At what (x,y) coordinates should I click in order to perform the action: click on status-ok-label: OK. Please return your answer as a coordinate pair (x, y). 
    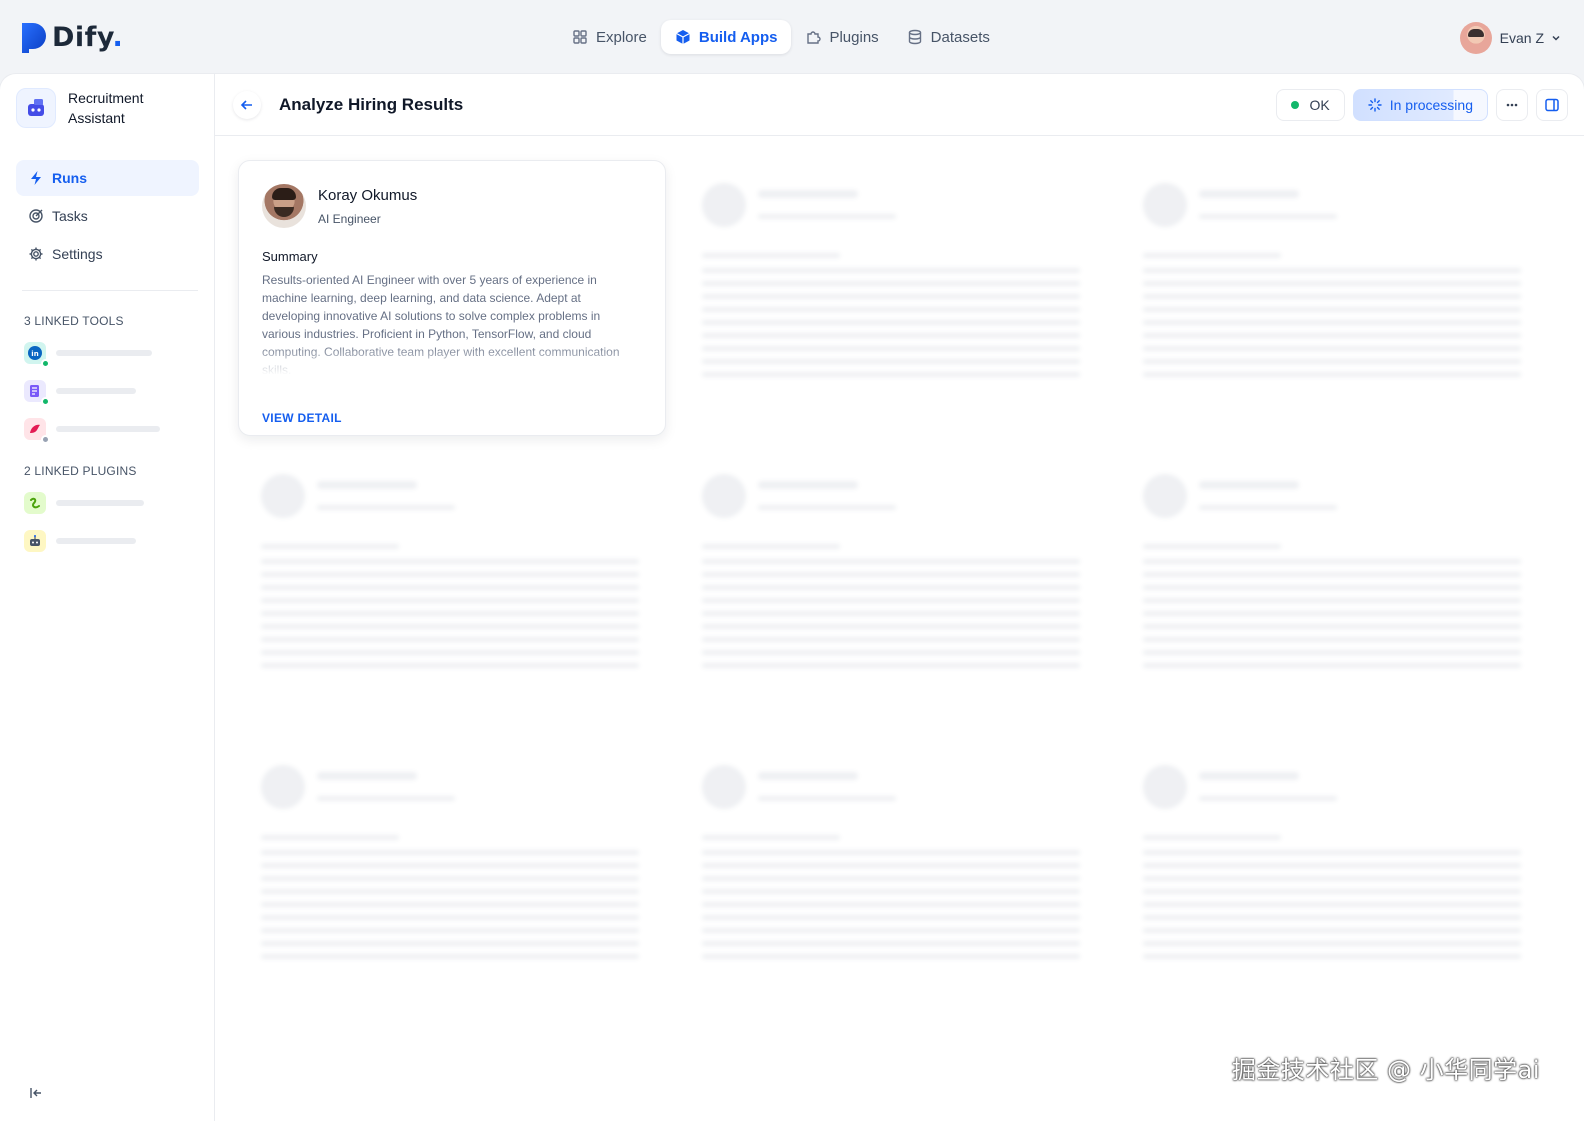
    Looking at the image, I should click on (1319, 105).